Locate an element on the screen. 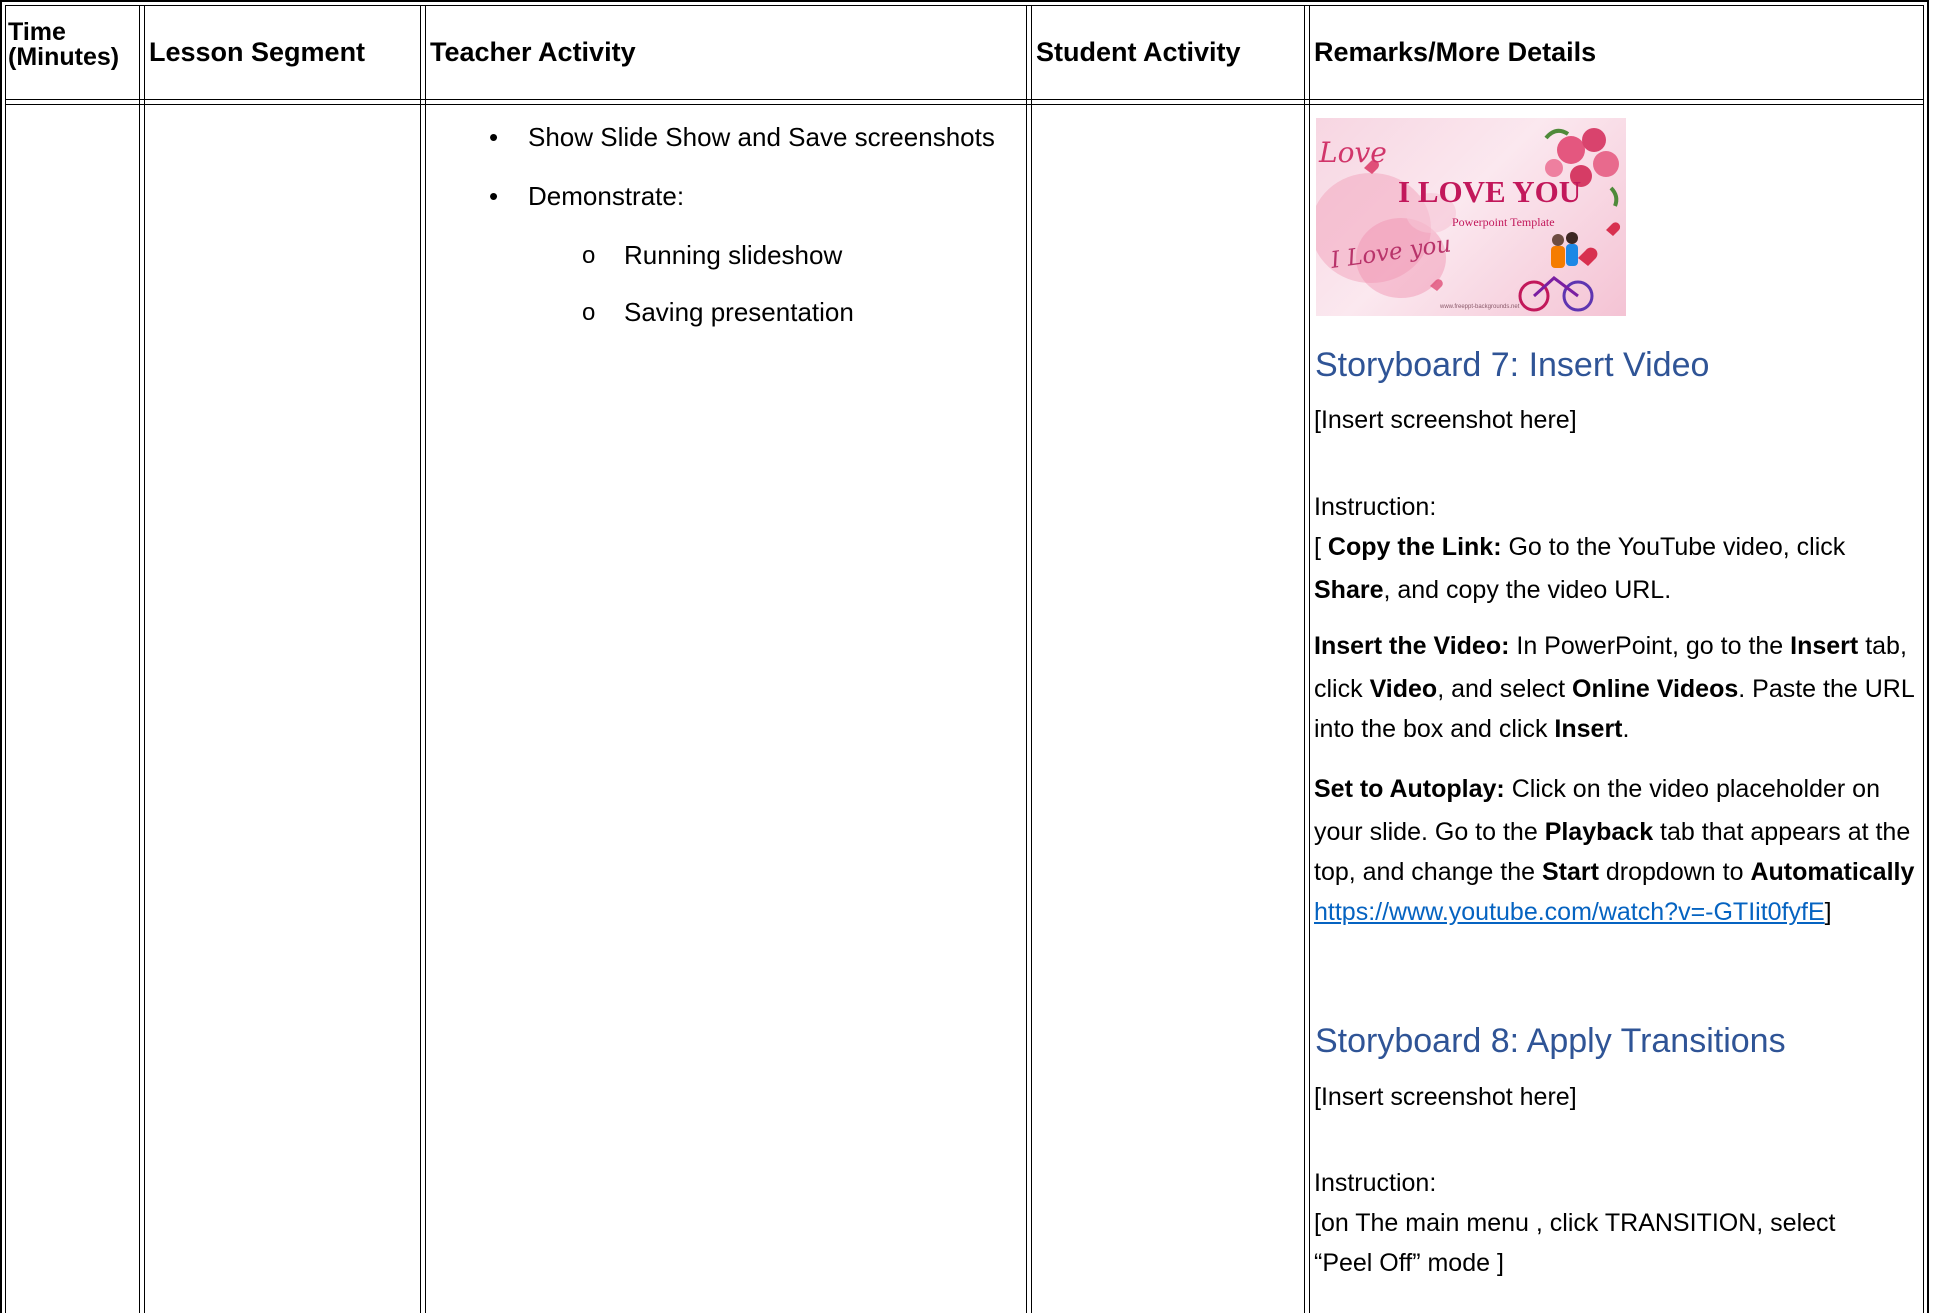 This screenshot has height=1313, width=1933. step-text: . is located at coordinates (1626, 729).